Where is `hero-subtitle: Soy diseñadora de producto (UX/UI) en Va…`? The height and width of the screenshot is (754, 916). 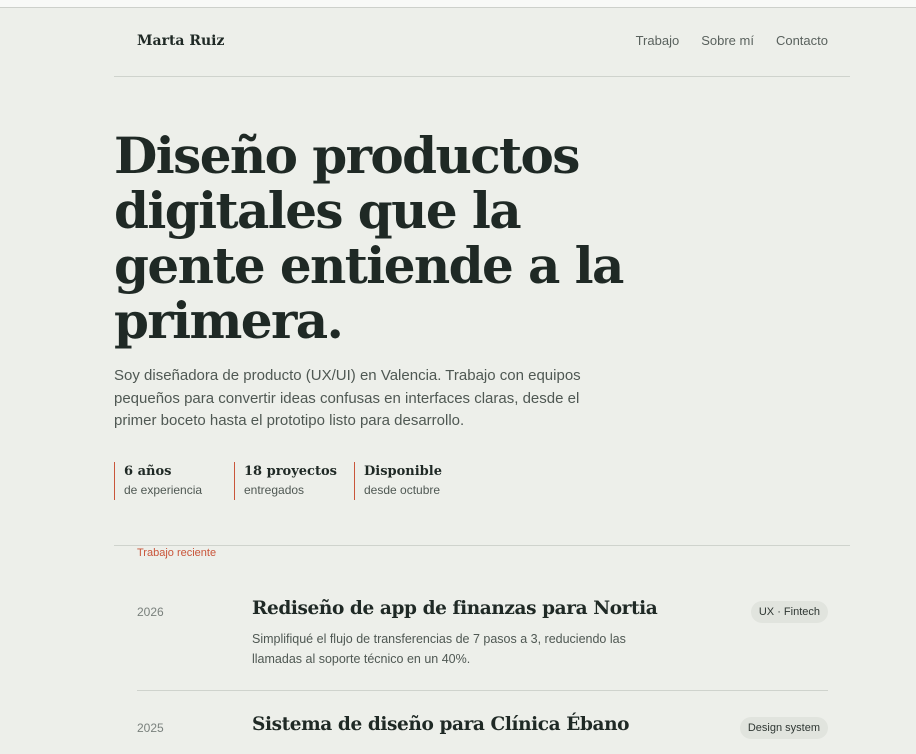
hero-subtitle: Soy diseñadora de producto (UX/UI) en Va… is located at coordinates (347, 398).